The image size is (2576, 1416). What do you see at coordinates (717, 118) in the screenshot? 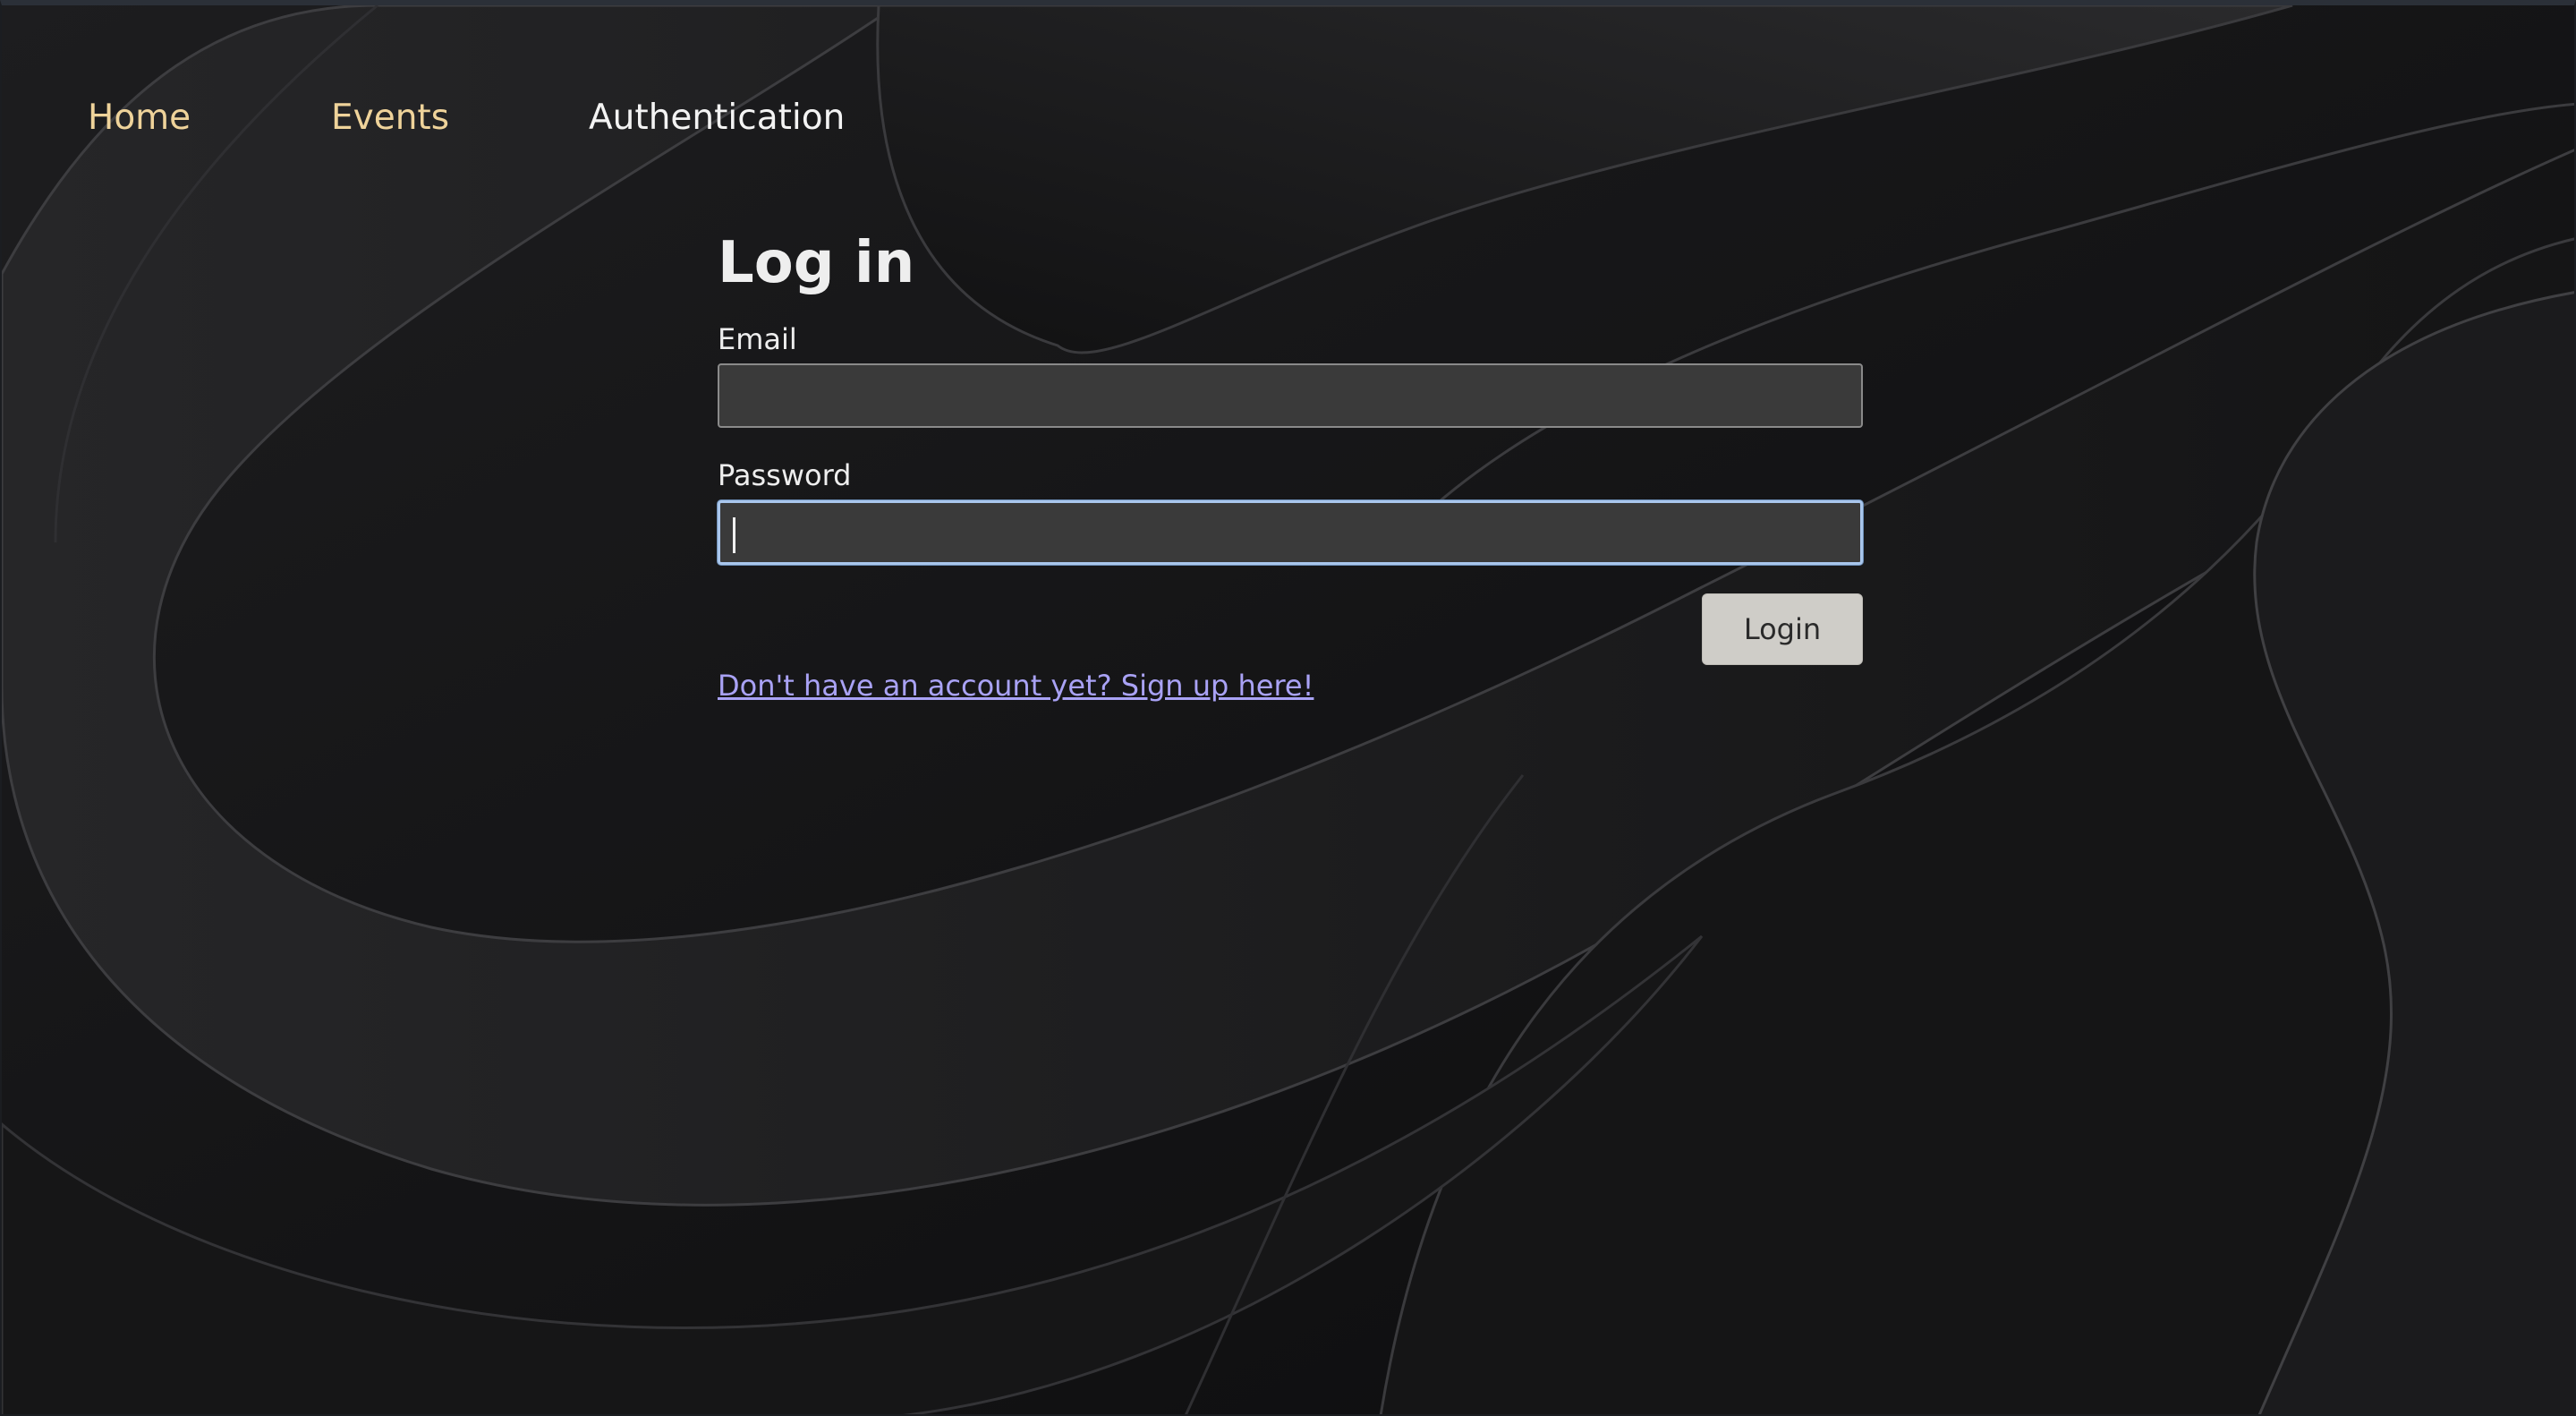
I see `nav-link-authentication: Authentication` at bounding box center [717, 118].